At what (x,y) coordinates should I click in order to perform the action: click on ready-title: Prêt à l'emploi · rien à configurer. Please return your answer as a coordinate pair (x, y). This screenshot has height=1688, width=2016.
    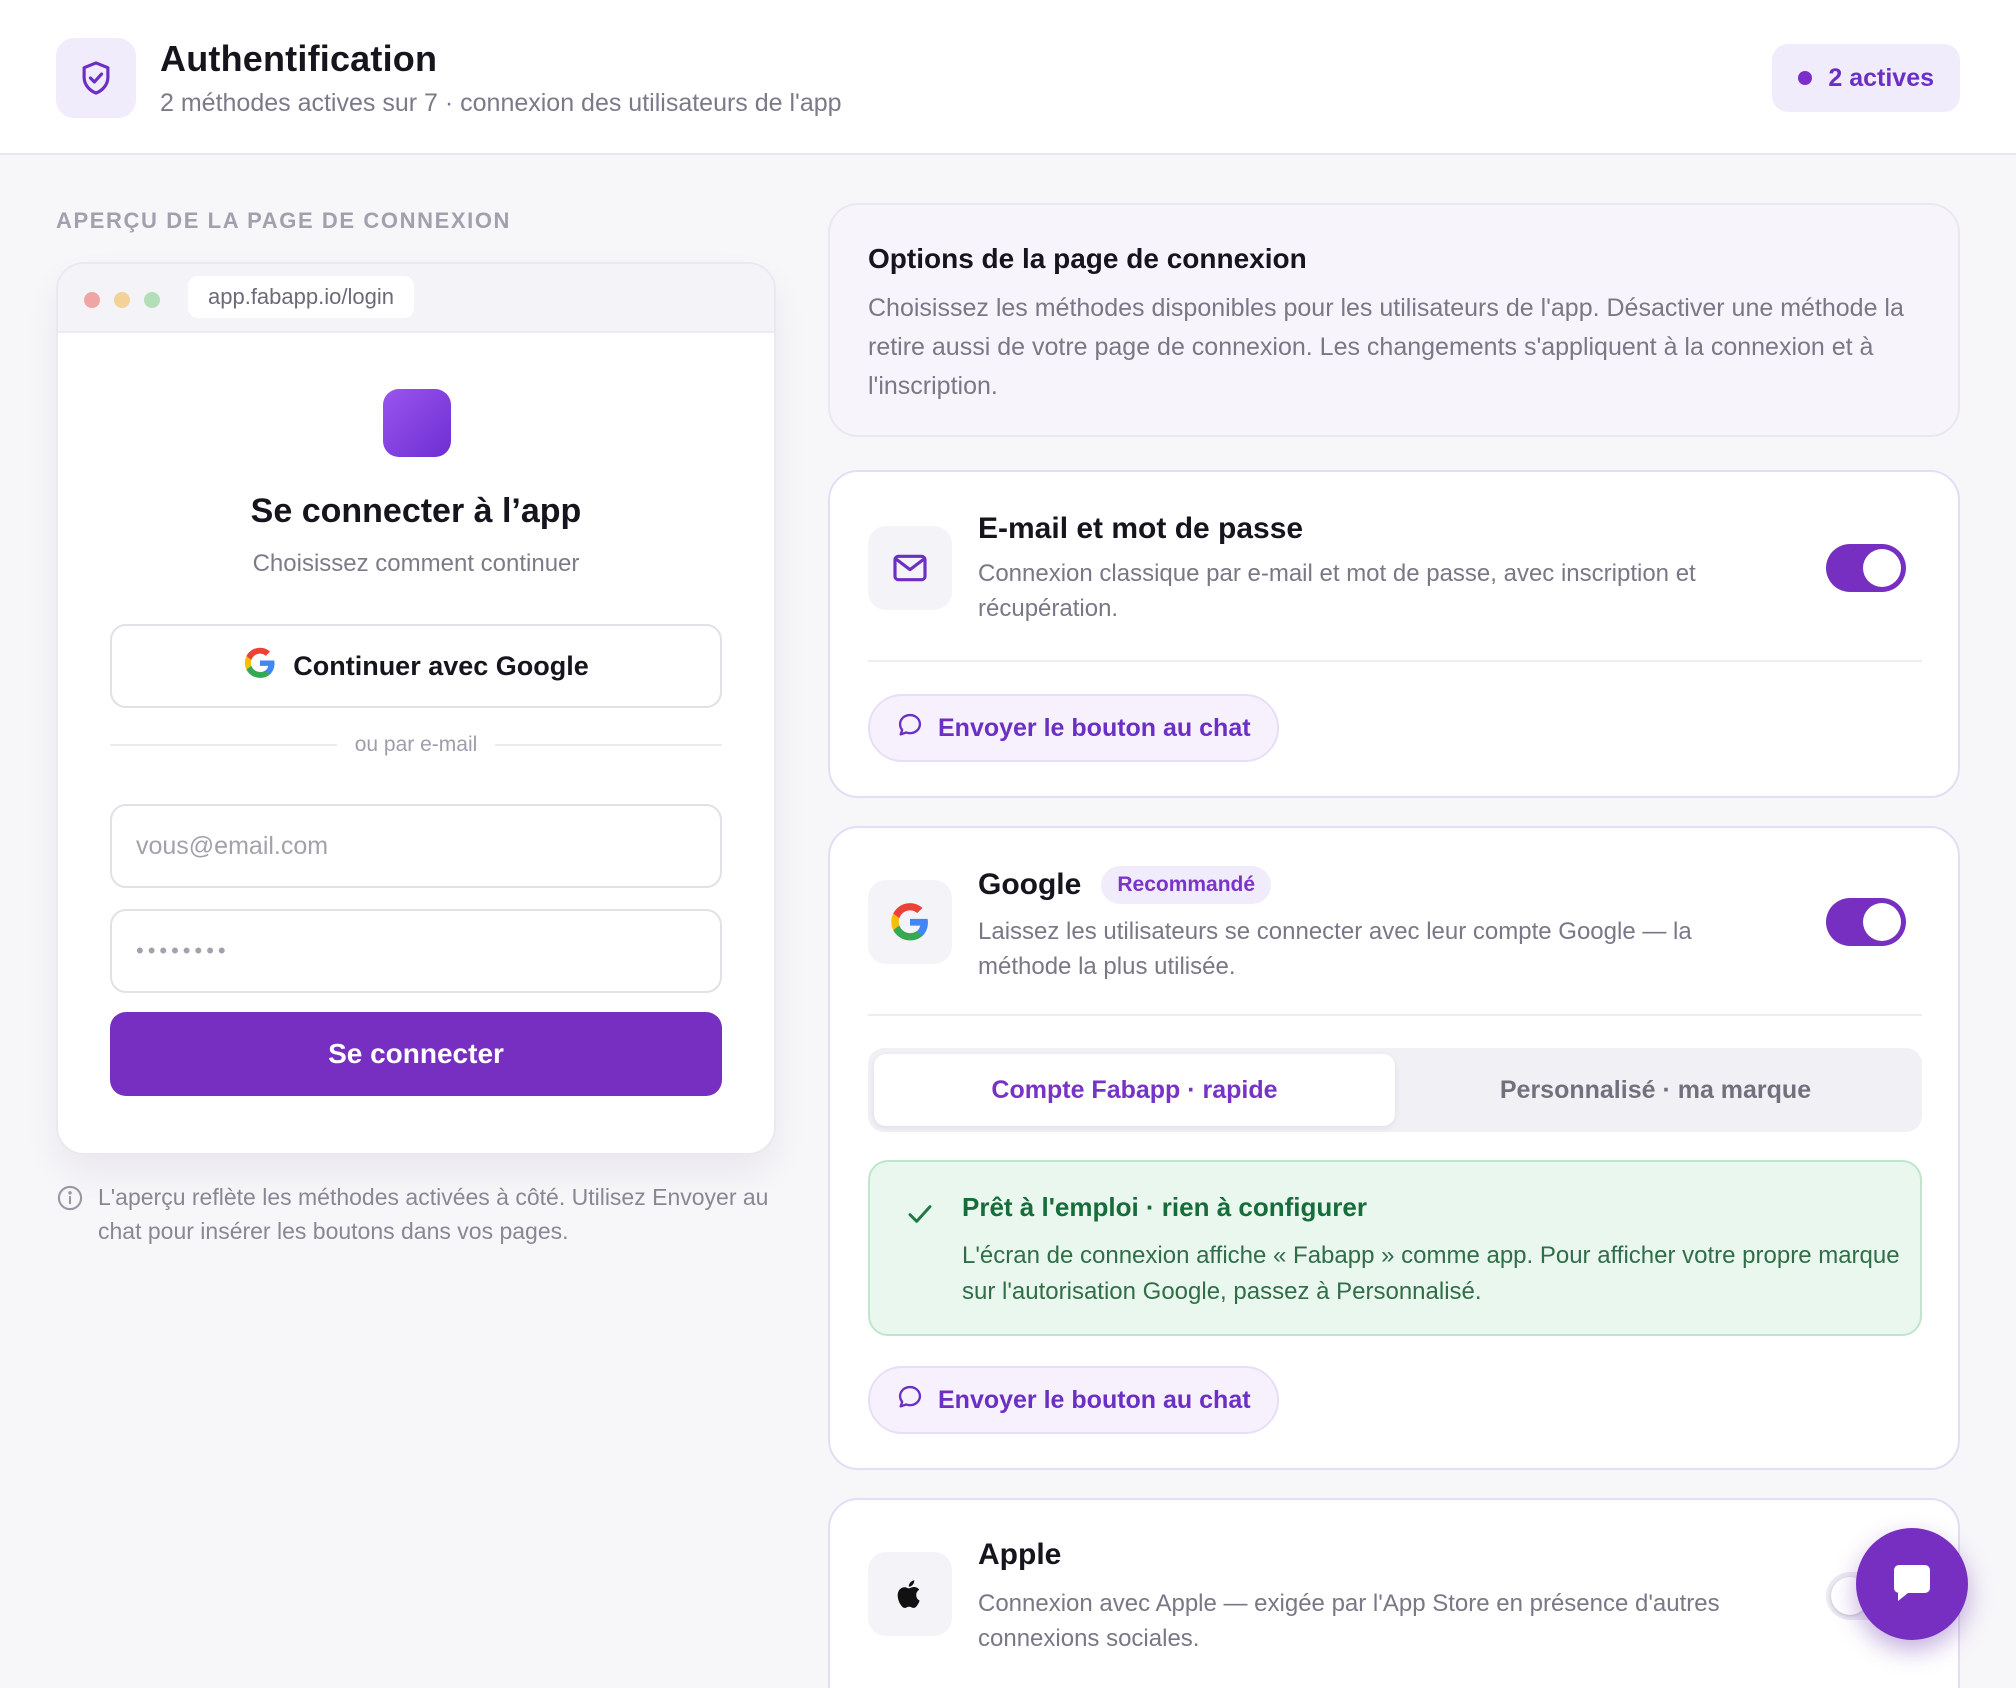
    Looking at the image, I should click on (1164, 1207).